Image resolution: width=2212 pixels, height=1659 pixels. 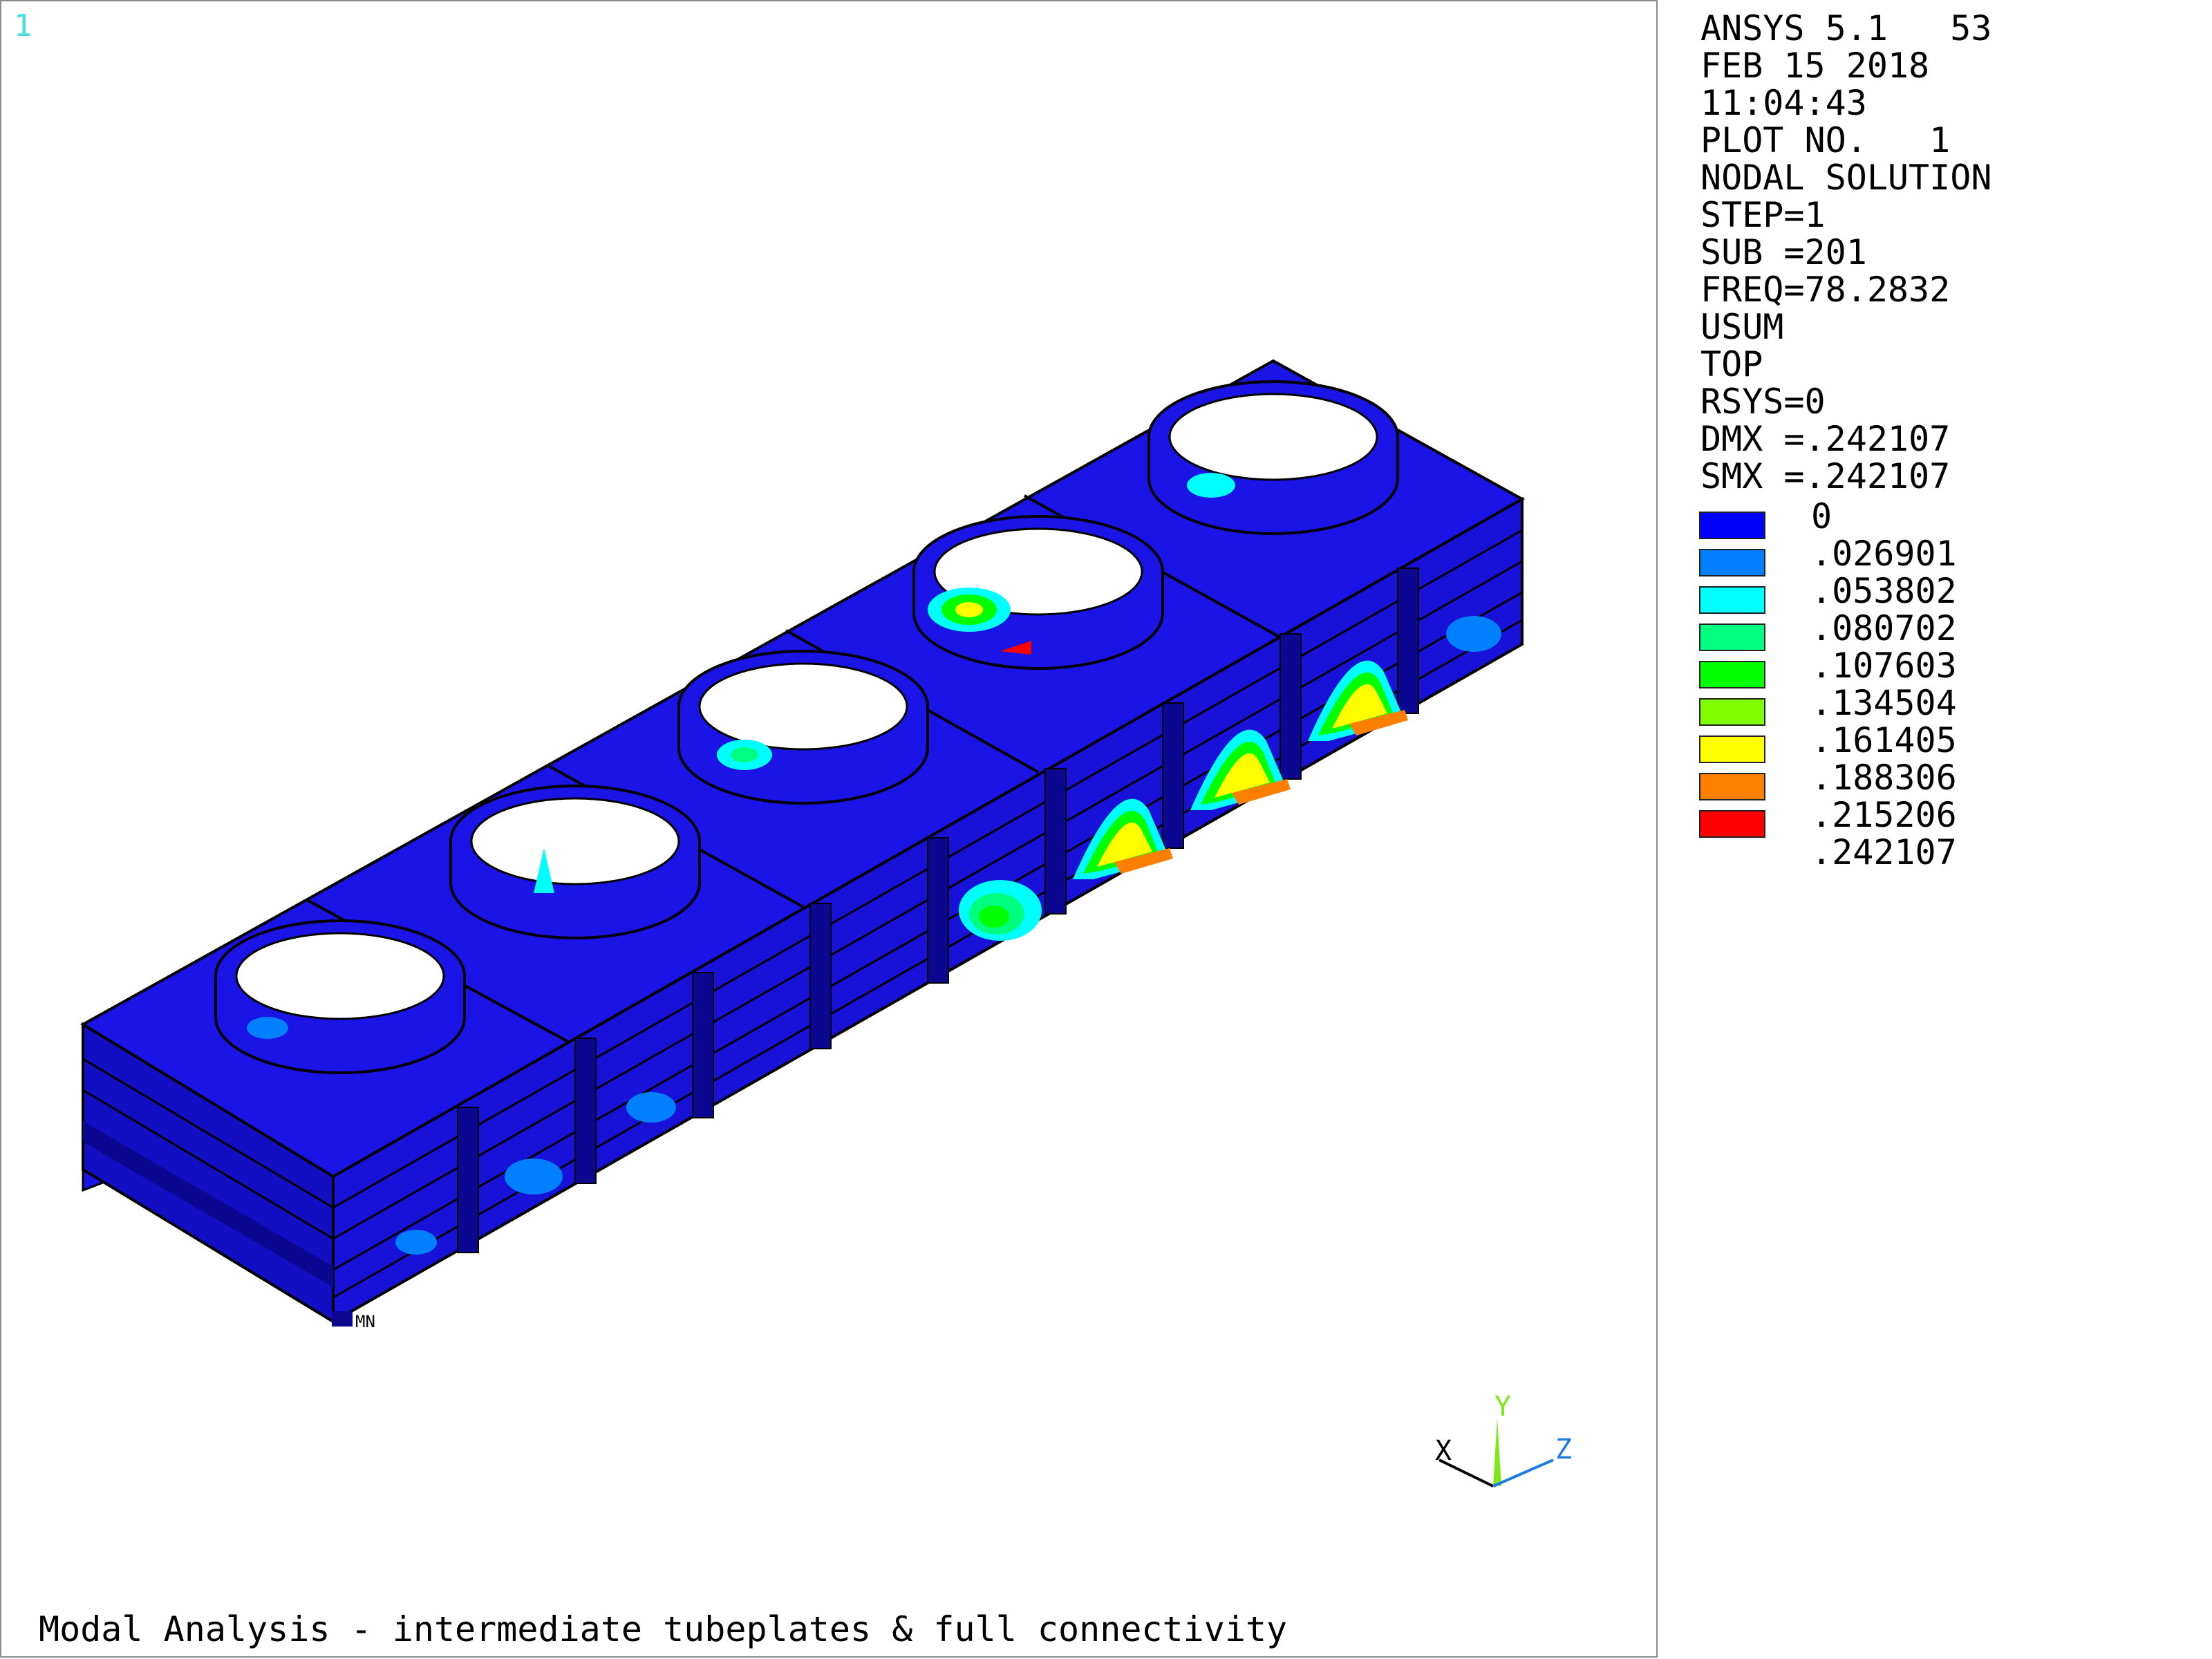 What do you see at coordinates (1523, 1474) in the screenshot?
I see `z-axis-line` at bounding box center [1523, 1474].